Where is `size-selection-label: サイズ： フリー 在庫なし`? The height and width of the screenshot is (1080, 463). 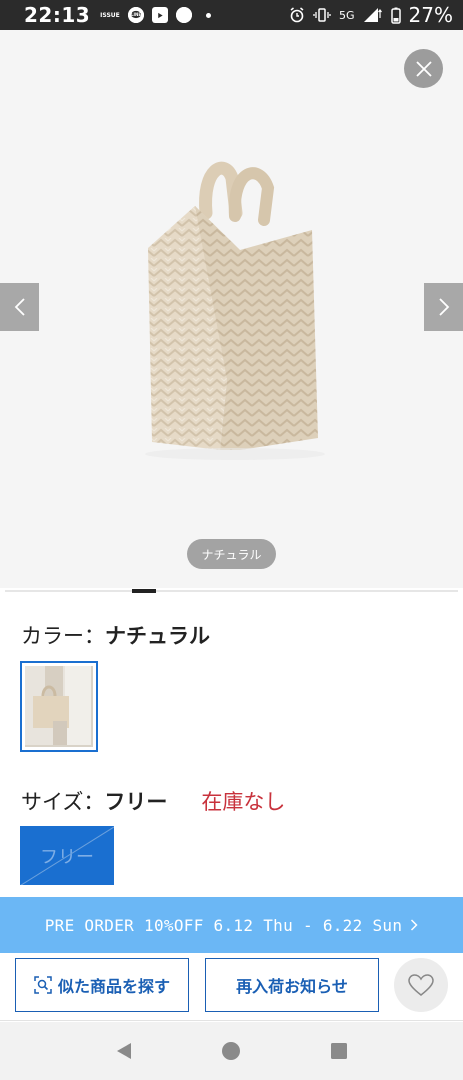
size-selection-label: サイズ： フリー 在庫なし is located at coordinates (153, 801).